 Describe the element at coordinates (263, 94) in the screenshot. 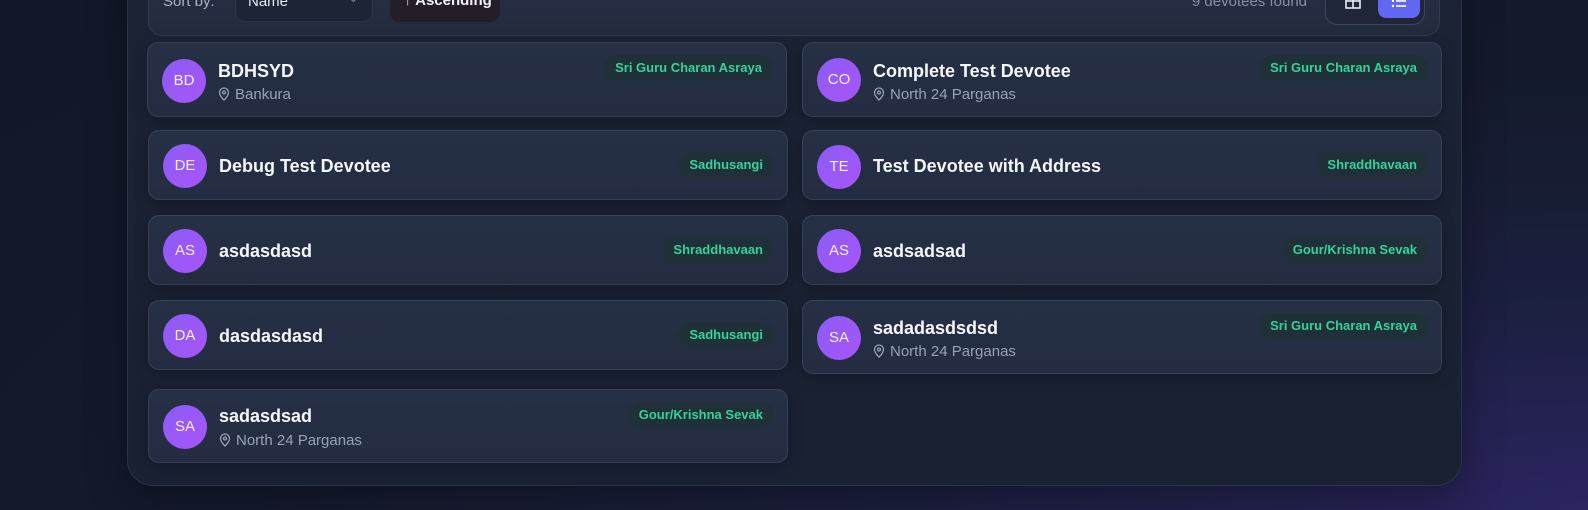

I see `devotee-location-text: Bankura` at that location.